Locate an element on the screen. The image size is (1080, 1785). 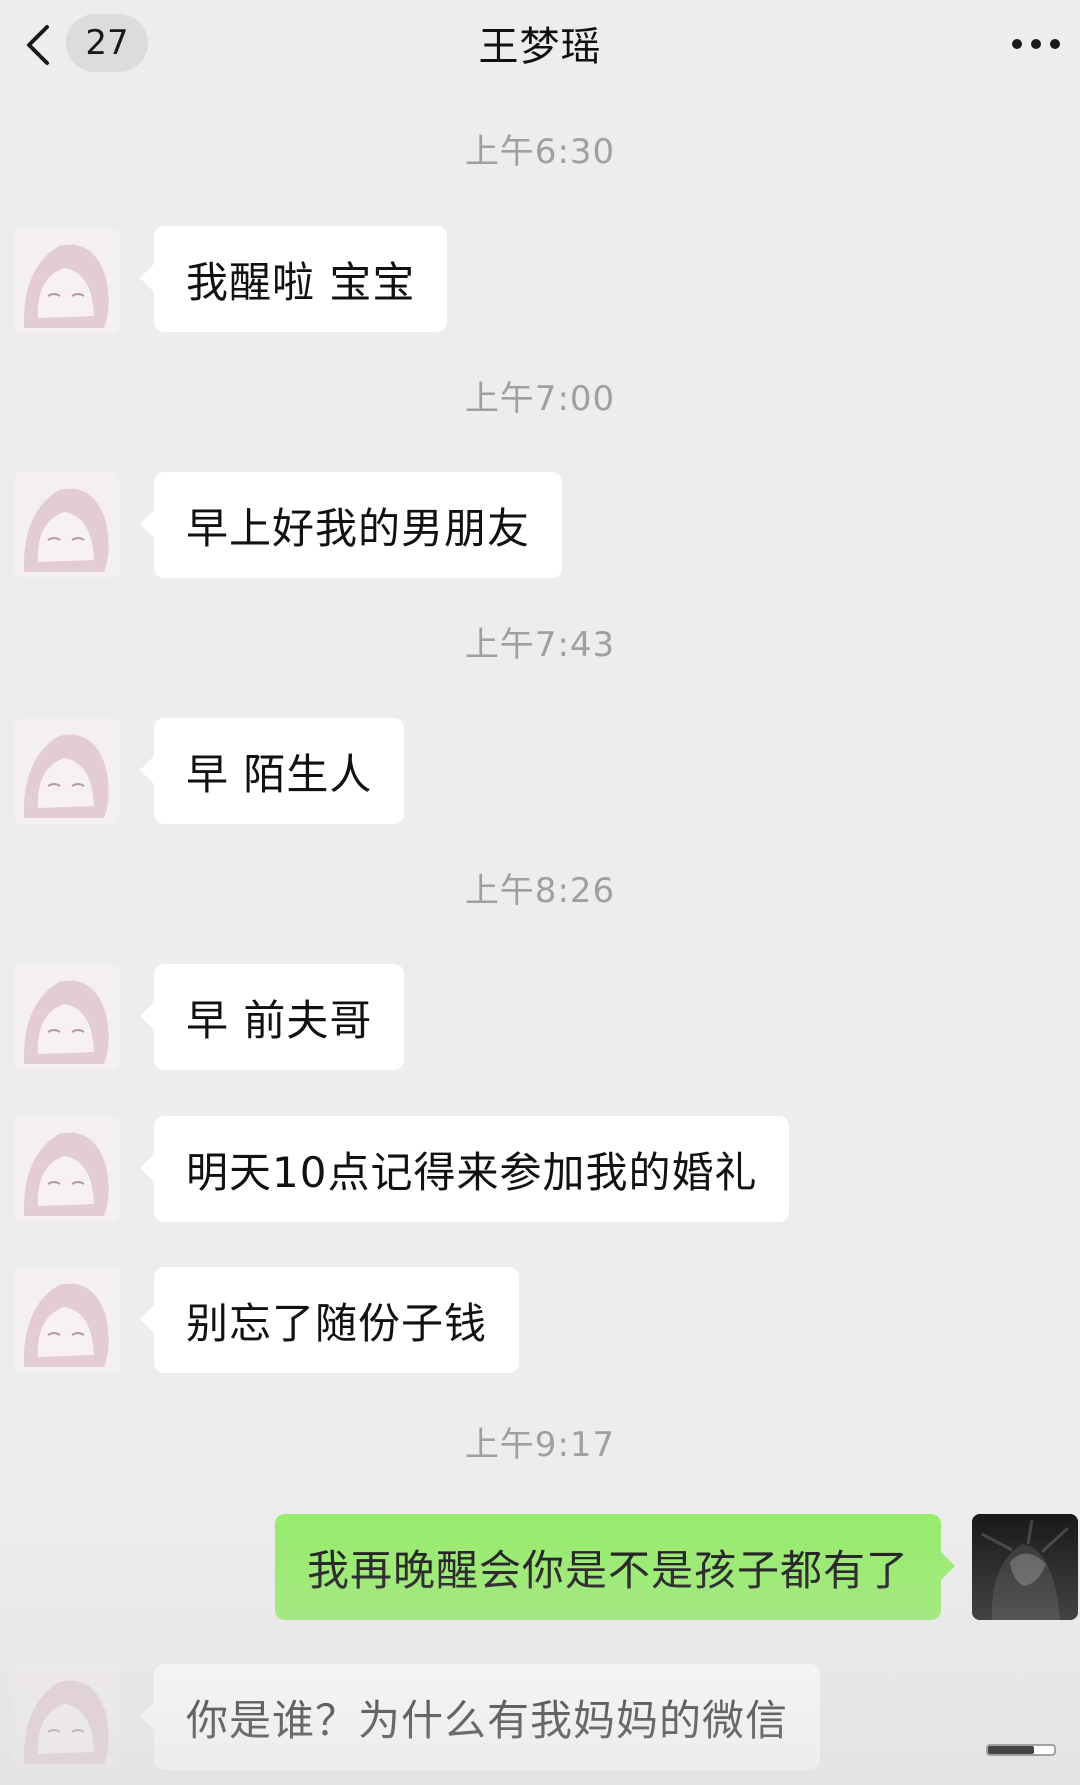
video-progress-indicator is located at coordinates (1021, 1750).